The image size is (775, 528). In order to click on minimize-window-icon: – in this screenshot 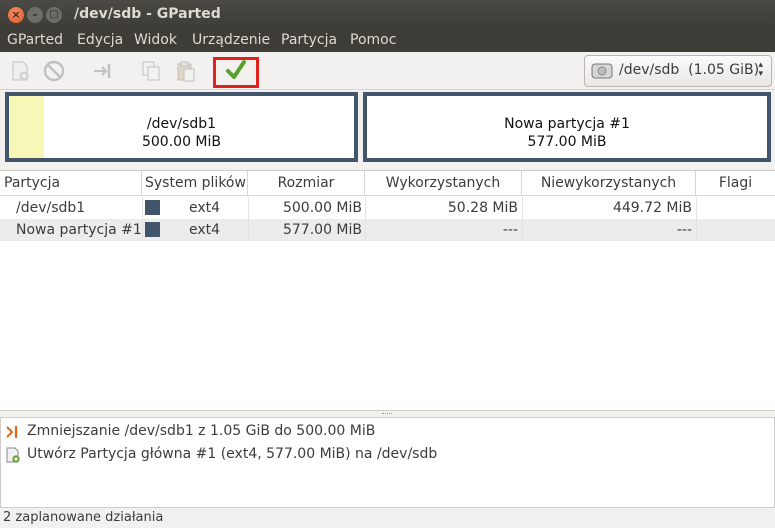, I will do `click(35, 15)`.